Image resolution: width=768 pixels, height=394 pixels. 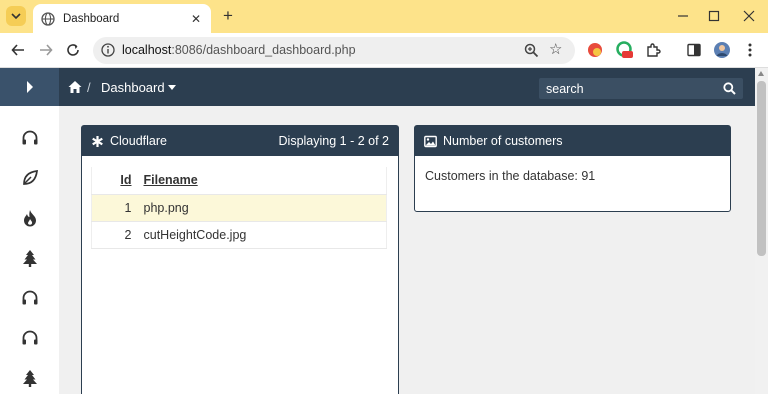 I want to click on minimize-icon, so click(x=683, y=16).